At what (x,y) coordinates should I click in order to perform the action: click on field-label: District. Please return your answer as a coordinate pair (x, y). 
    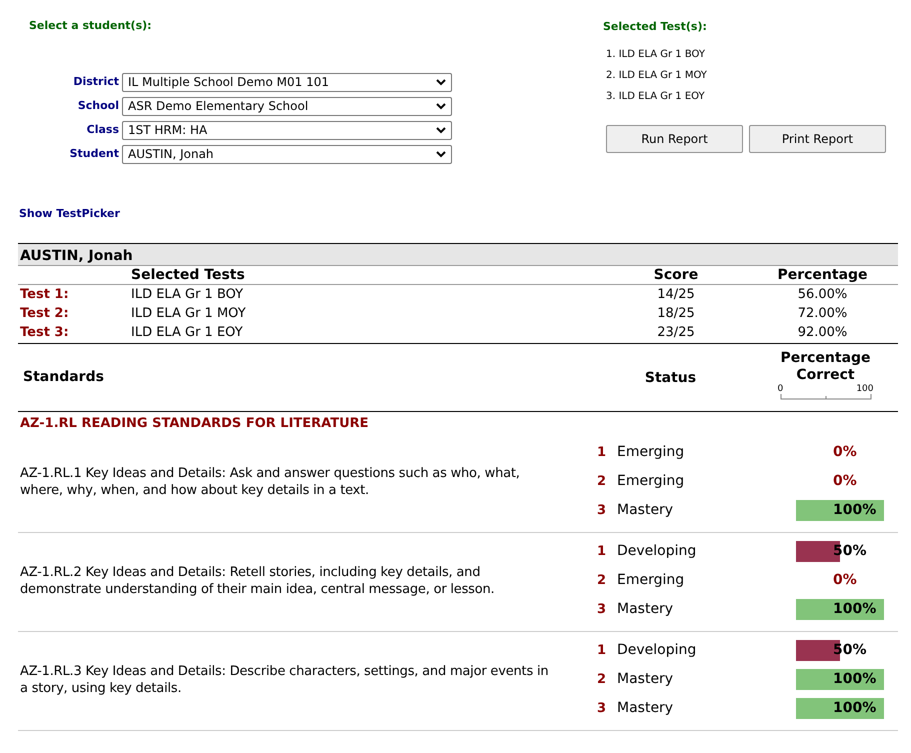
    Looking at the image, I should click on (95, 82).